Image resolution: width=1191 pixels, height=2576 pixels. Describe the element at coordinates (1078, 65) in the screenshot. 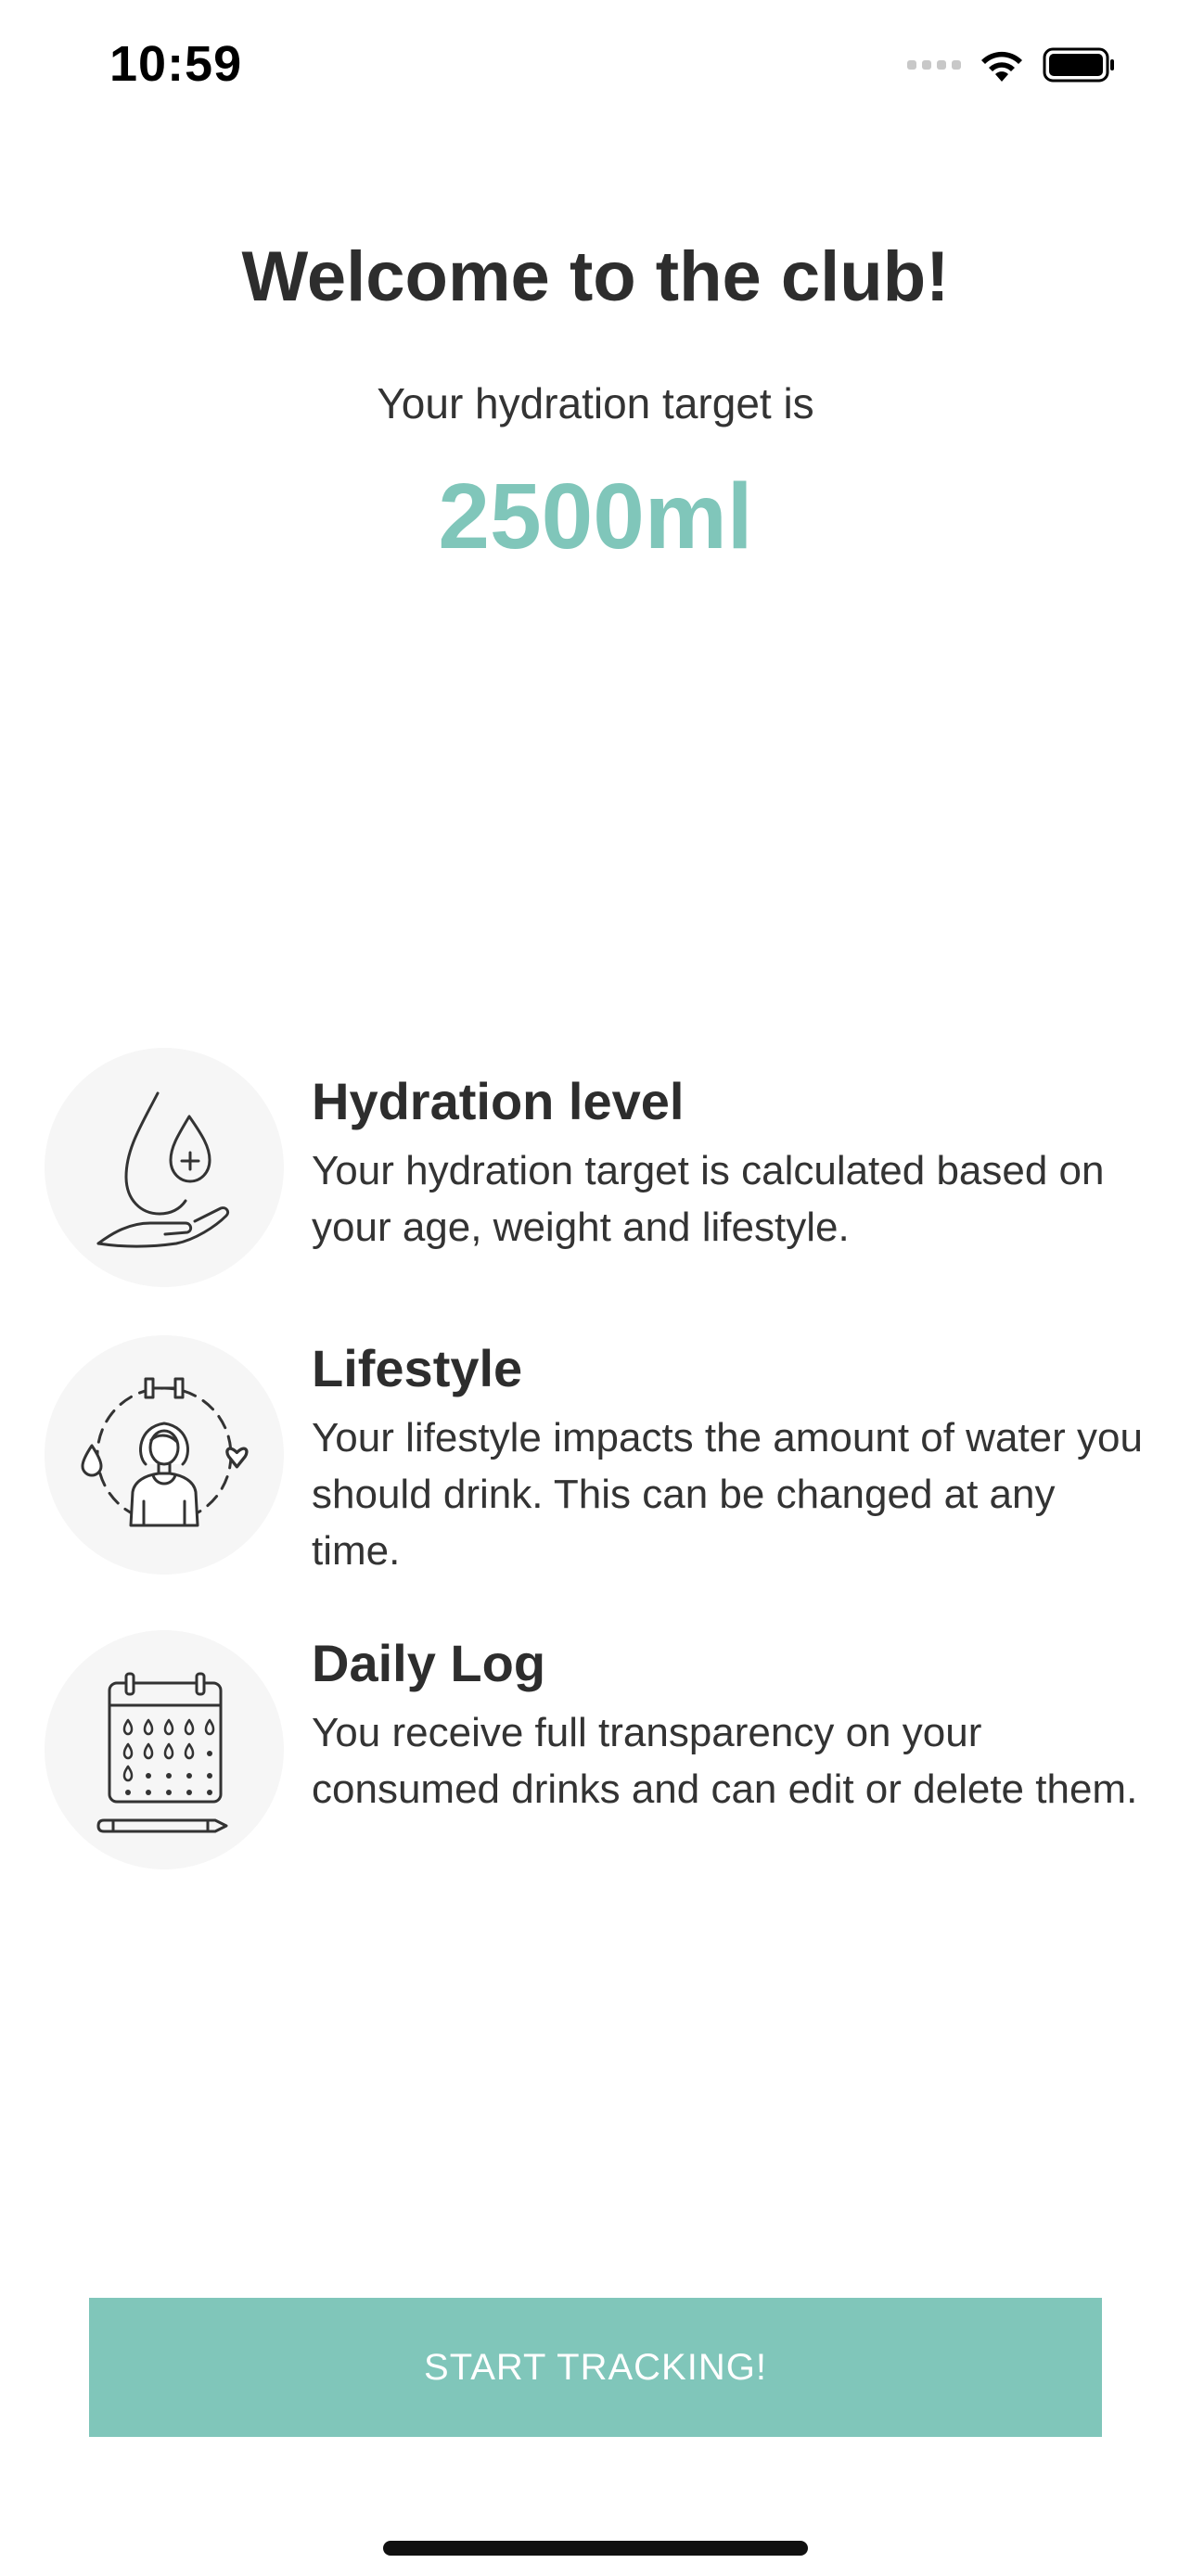

I see `battery-icon` at that location.